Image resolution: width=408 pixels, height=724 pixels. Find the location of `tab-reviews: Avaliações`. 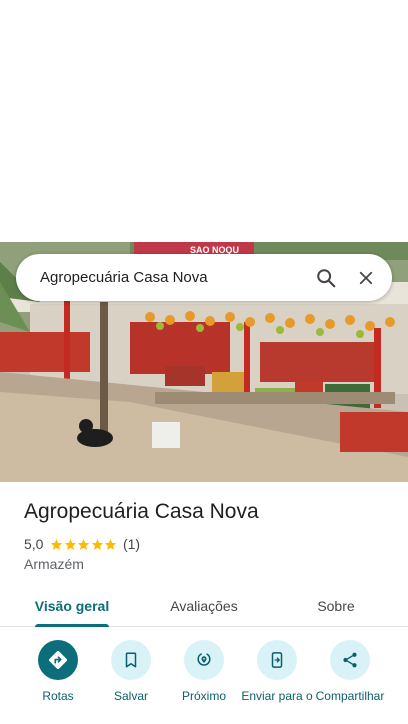

tab-reviews: Avaliações is located at coordinates (204, 605).